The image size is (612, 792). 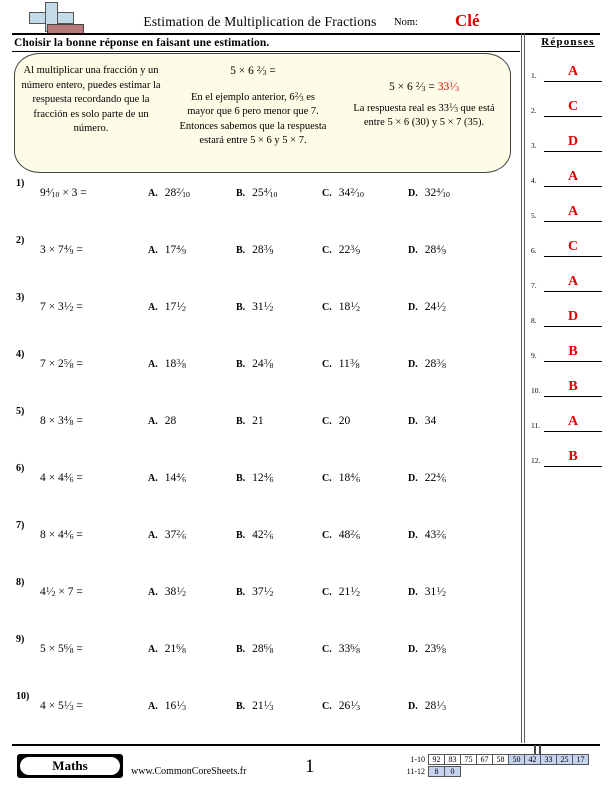 I want to click on answer-option-b: B. 422⁄6, so click(x=254, y=535).